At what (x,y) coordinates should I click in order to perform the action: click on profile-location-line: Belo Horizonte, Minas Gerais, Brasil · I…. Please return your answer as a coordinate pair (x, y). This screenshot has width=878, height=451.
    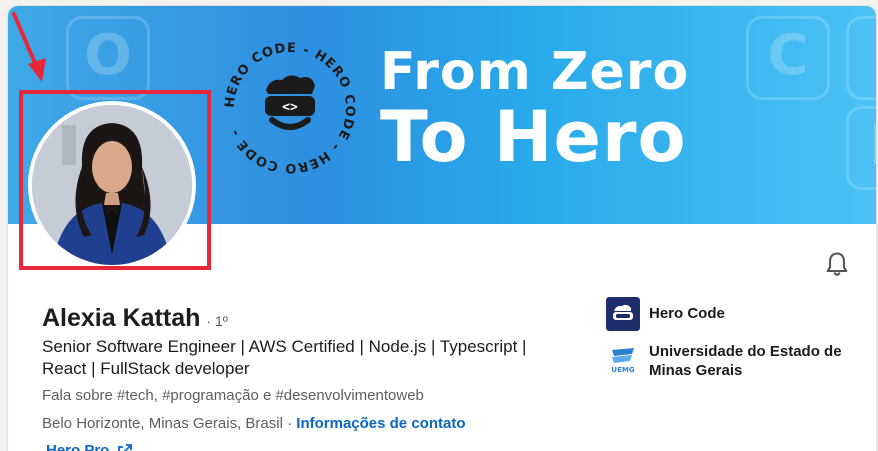
    Looking at the image, I should click on (253, 423).